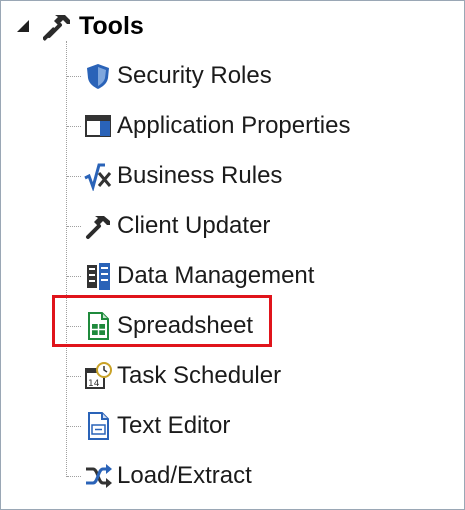 The image size is (465, 510). I want to click on tree-item-spreadsheet: Spreadsheet, so click(257, 326).